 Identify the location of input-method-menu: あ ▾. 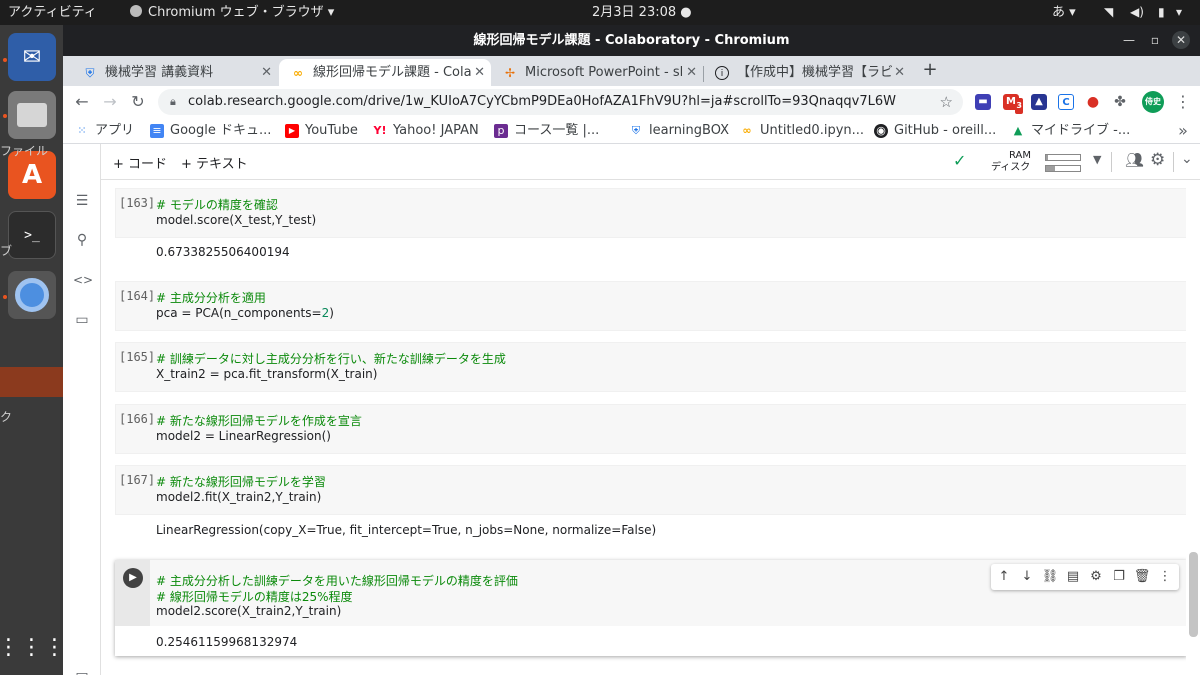
(1064, 12).